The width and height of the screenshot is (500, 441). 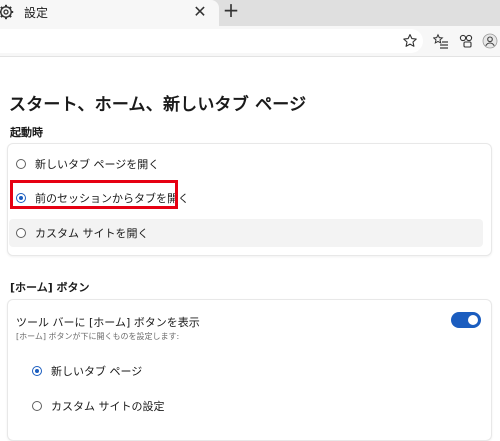 I want to click on tab-settings: 設定 ✕, so click(x=109, y=13).